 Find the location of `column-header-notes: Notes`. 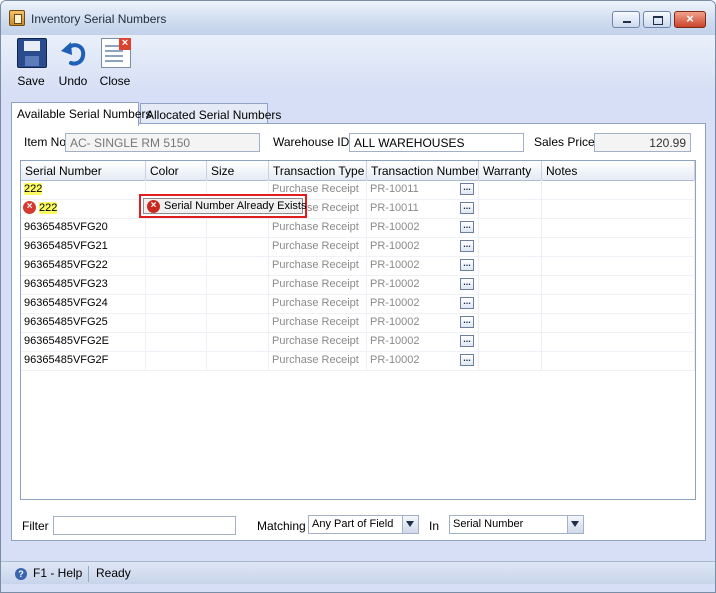

column-header-notes: Notes is located at coordinates (618, 170).